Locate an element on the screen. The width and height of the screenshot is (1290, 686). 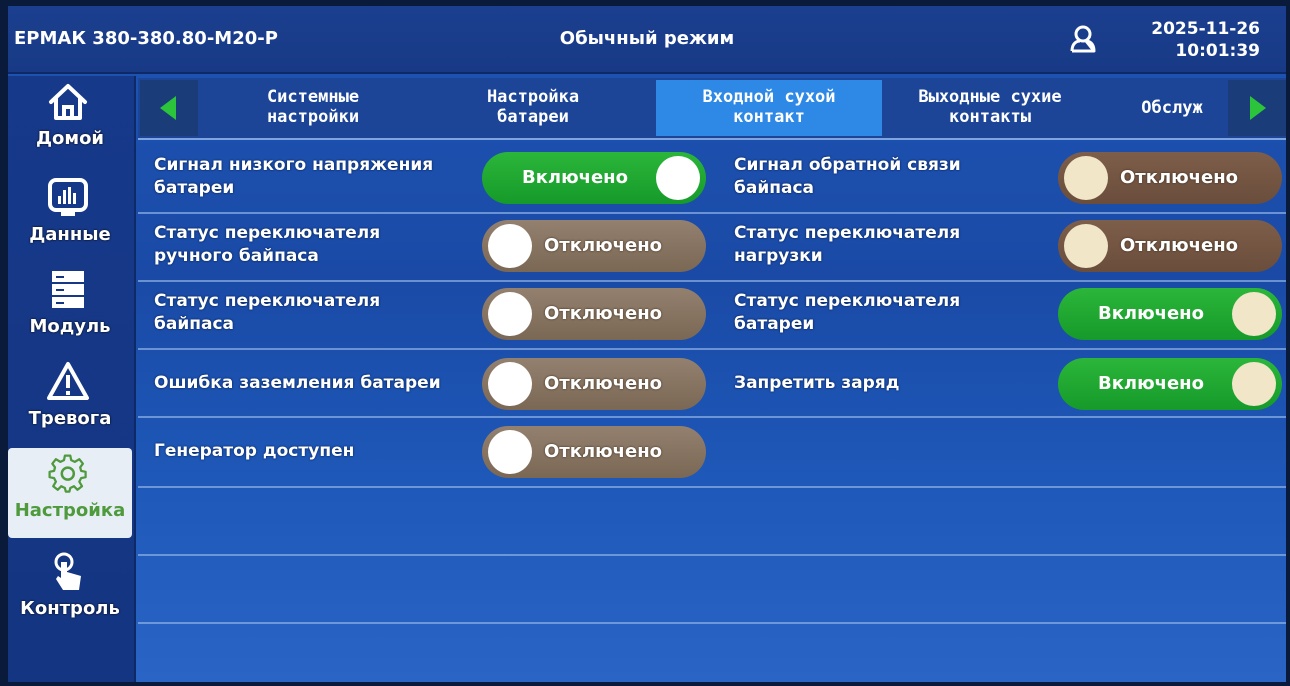
toggle-generator-available: Отключено is located at coordinates (594, 452).